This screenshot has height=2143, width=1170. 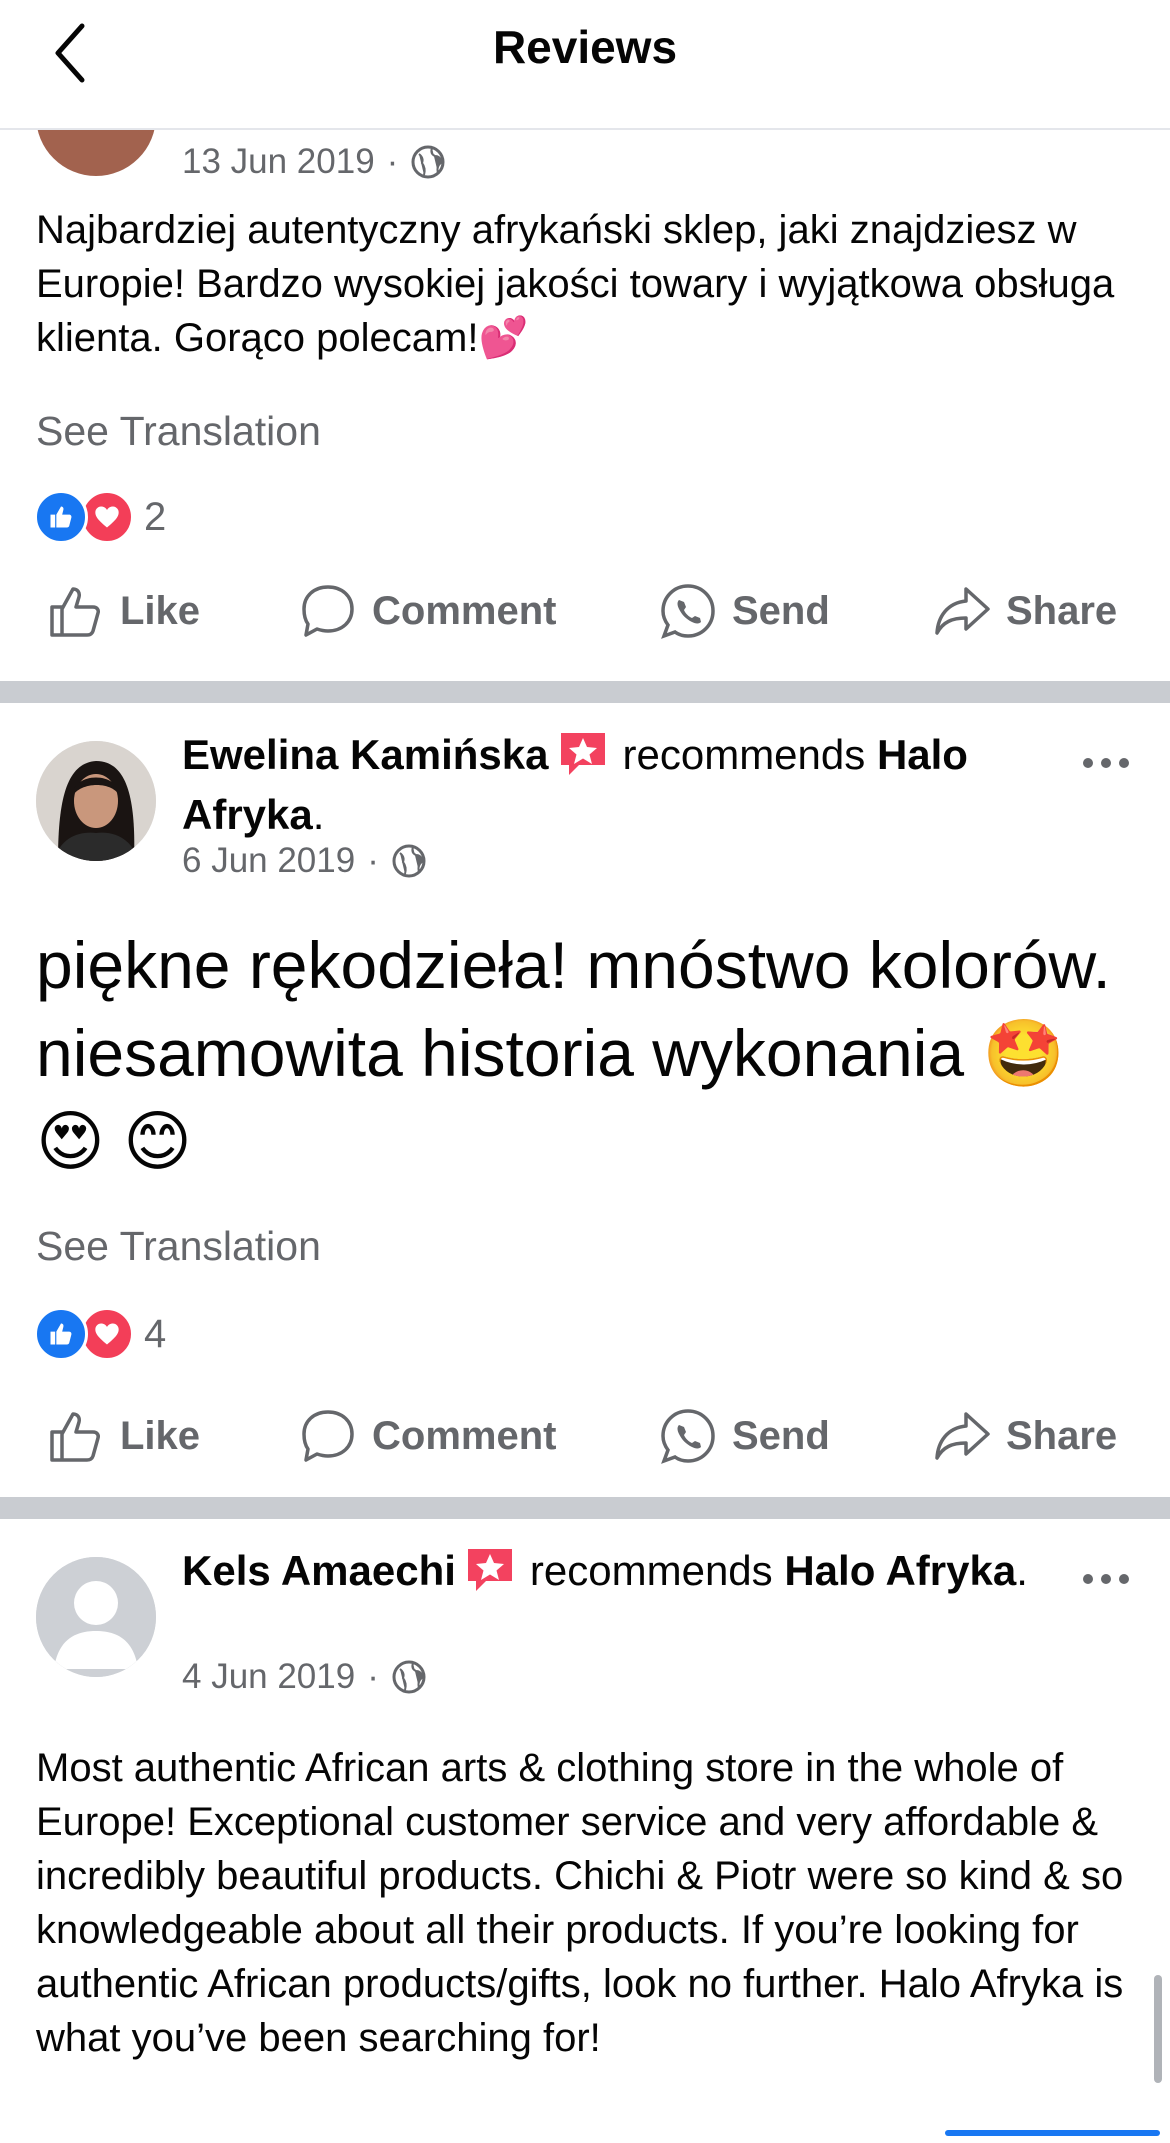 I want to click on review-date-text: 13 Jun 2019, so click(x=278, y=161).